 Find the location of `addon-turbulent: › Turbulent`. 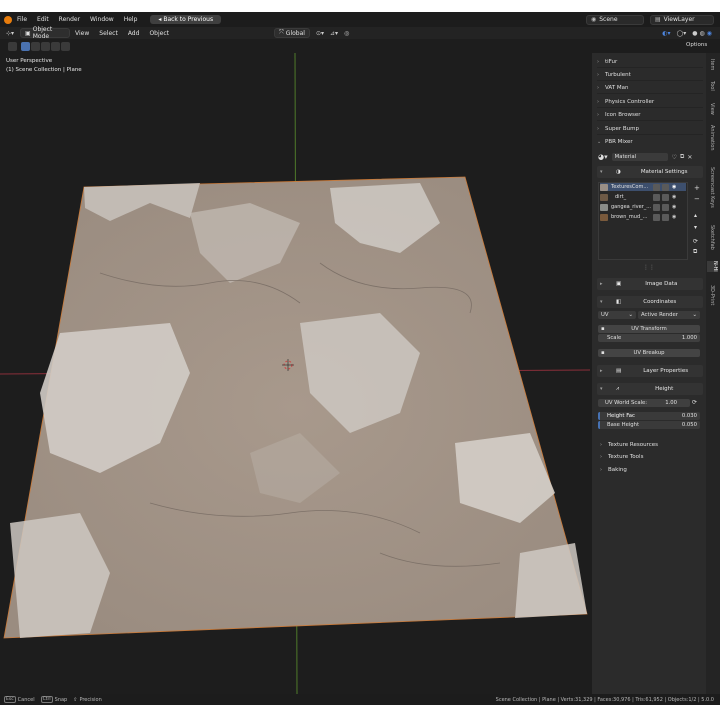

addon-turbulent: › Turbulent is located at coordinates (650, 75).